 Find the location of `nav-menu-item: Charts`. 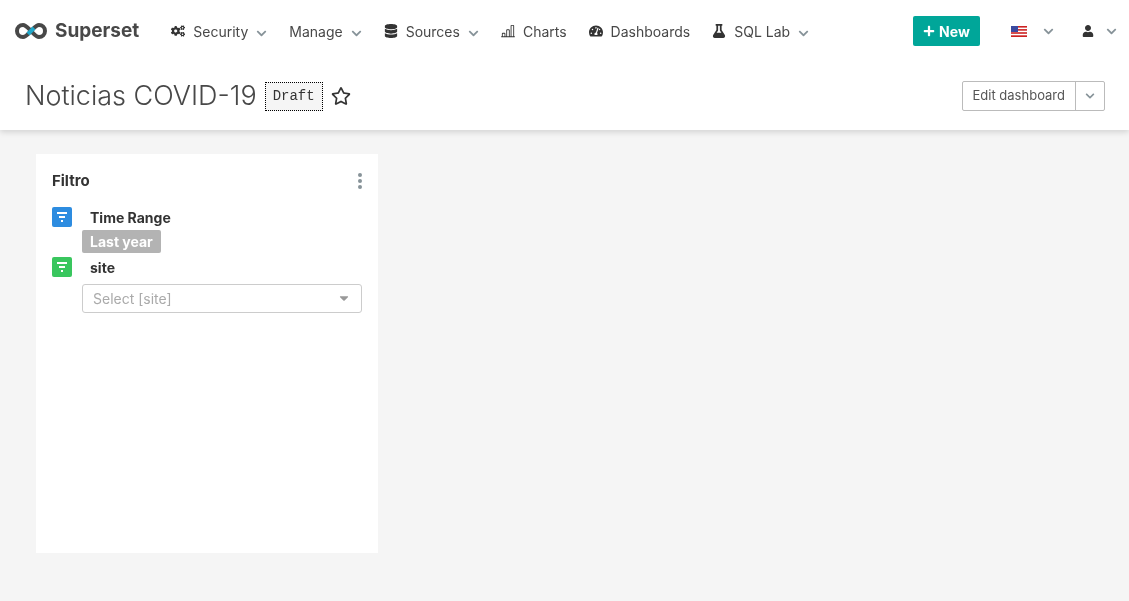

nav-menu-item: Charts is located at coordinates (533, 31).